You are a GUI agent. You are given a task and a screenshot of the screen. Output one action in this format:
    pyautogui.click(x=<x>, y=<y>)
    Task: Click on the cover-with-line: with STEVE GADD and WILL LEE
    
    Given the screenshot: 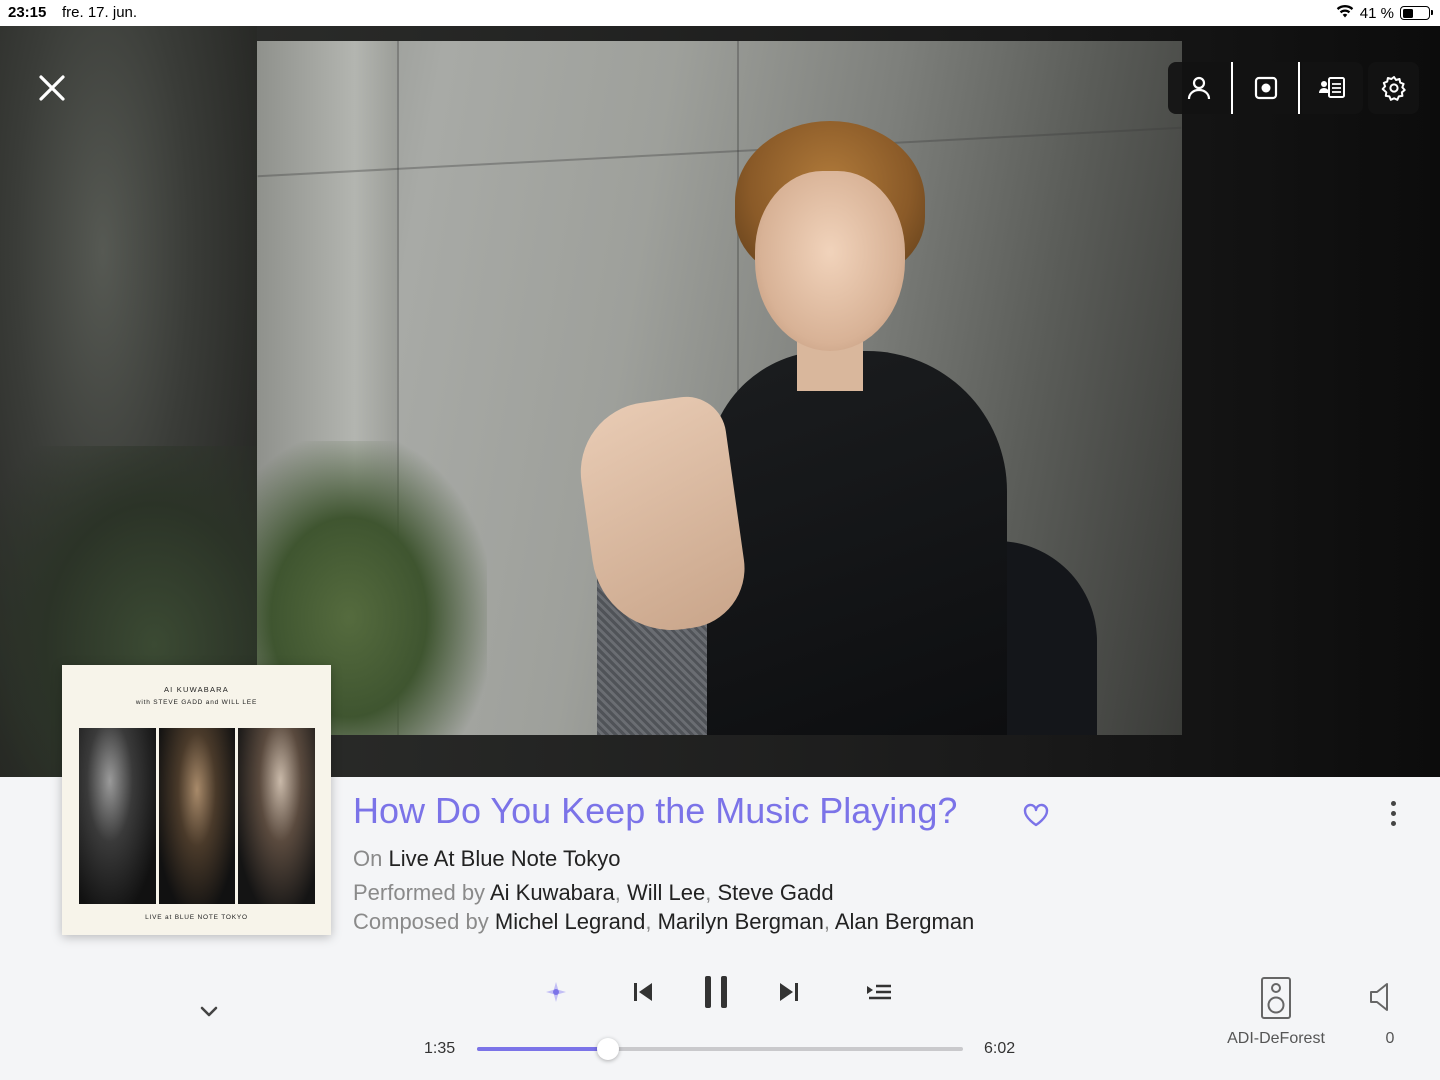 What is the action you would take?
    pyautogui.click(x=196, y=702)
    